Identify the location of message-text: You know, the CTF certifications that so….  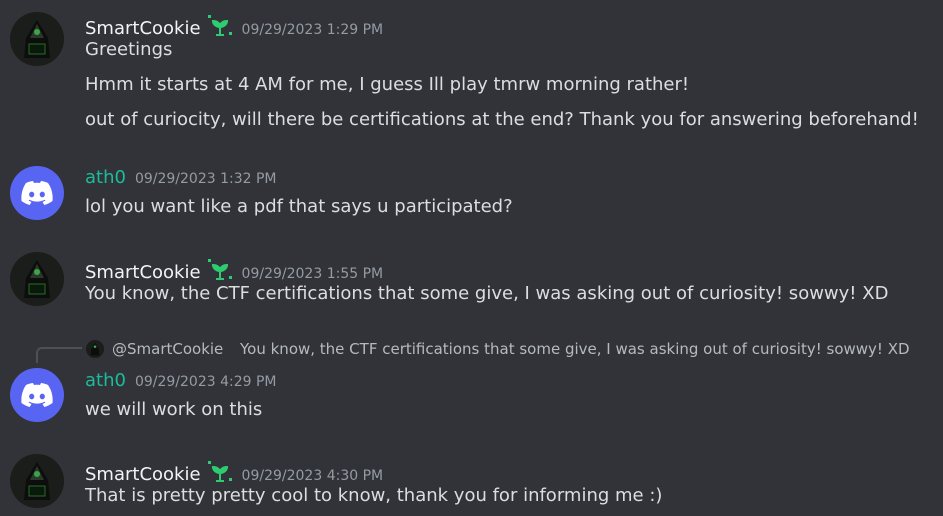
(487, 293).